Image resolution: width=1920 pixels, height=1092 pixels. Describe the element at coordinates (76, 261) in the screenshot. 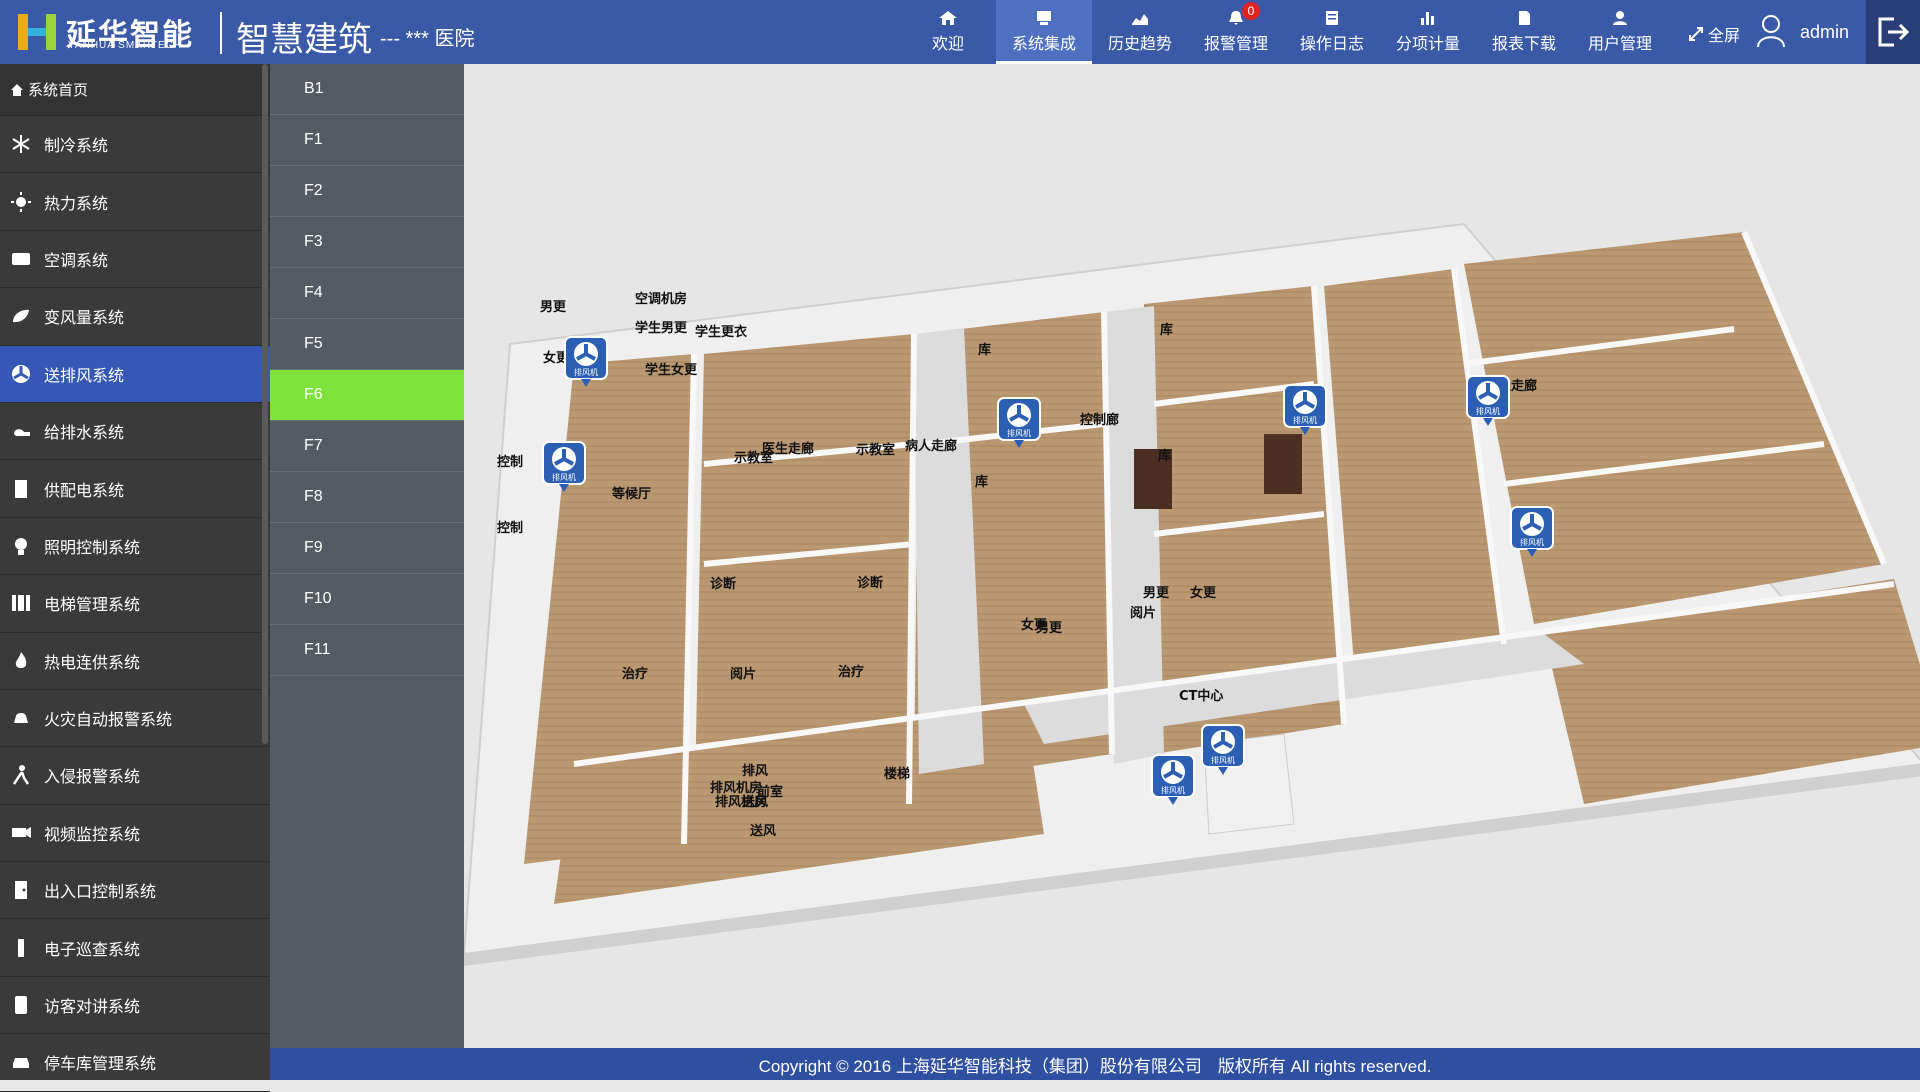

I see `sidebar-item-label: 空调系统` at that location.